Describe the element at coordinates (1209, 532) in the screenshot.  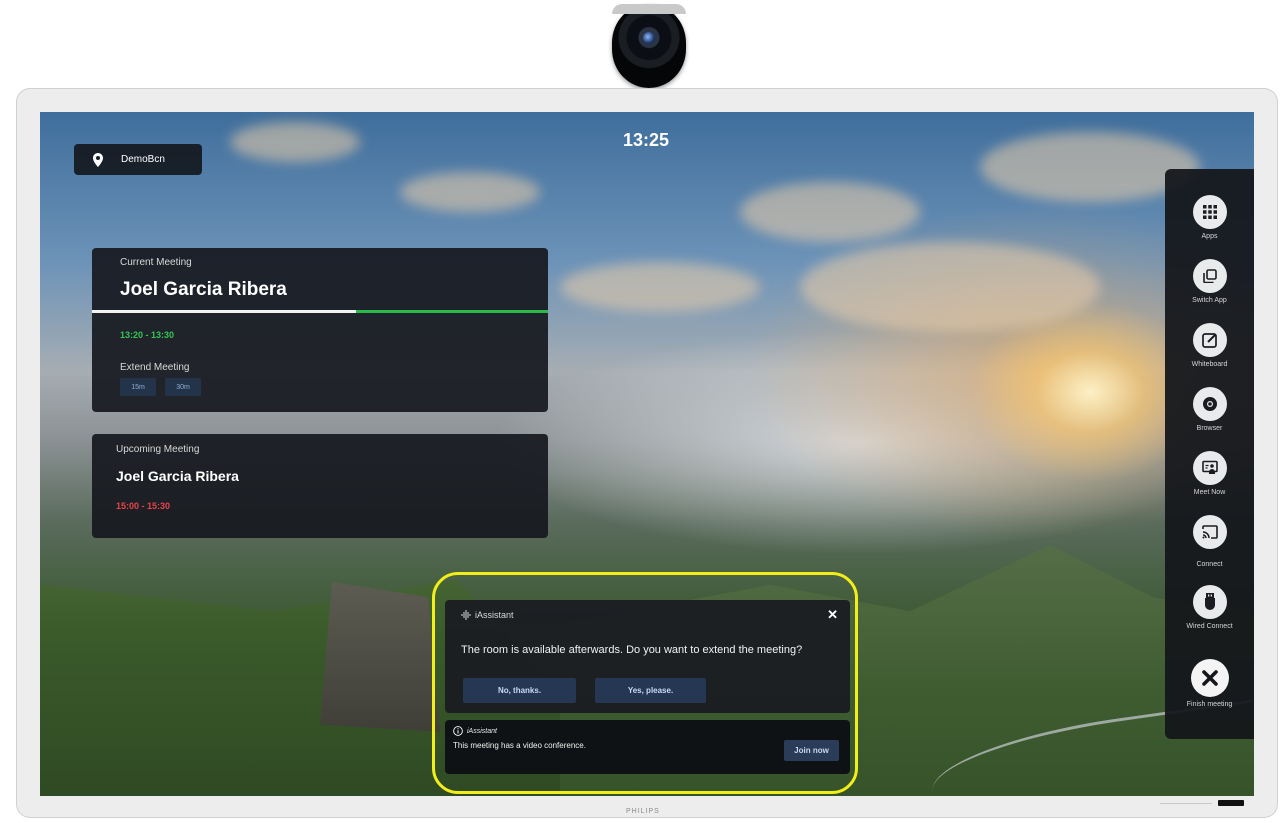
I see `cast-icon` at that location.